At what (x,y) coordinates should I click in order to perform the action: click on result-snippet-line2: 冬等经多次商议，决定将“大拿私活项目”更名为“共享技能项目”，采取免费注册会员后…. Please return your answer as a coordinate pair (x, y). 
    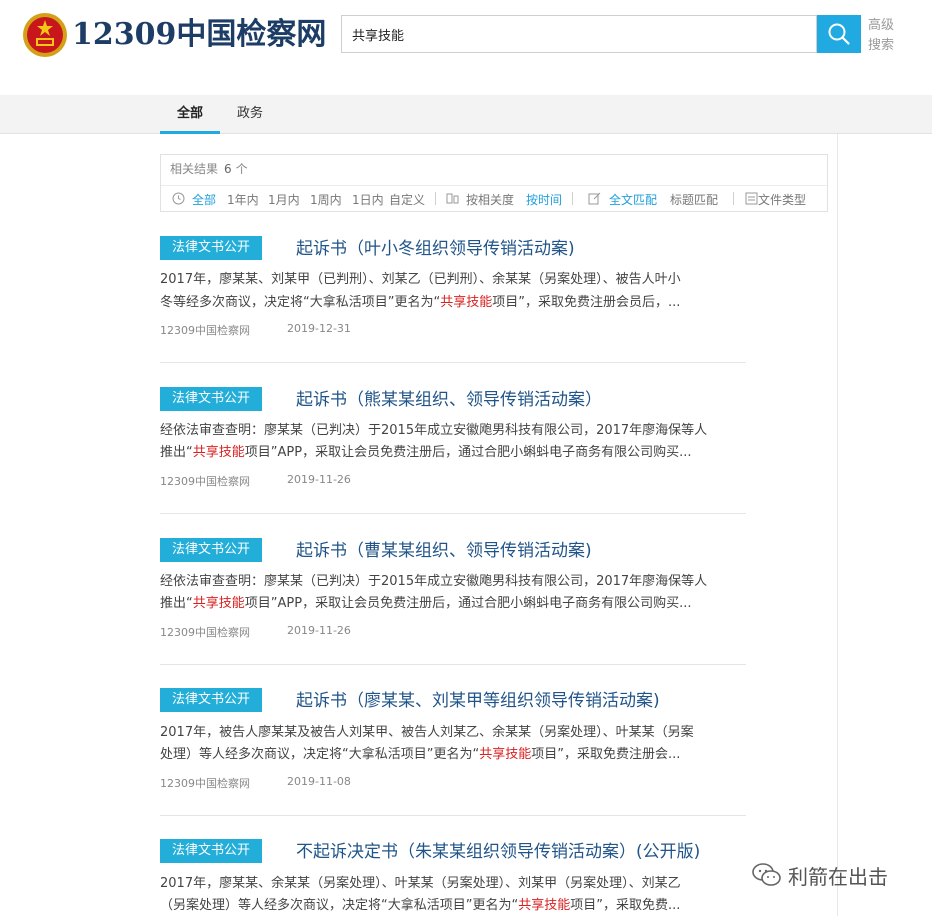
    Looking at the image, I should click on (453, 303).